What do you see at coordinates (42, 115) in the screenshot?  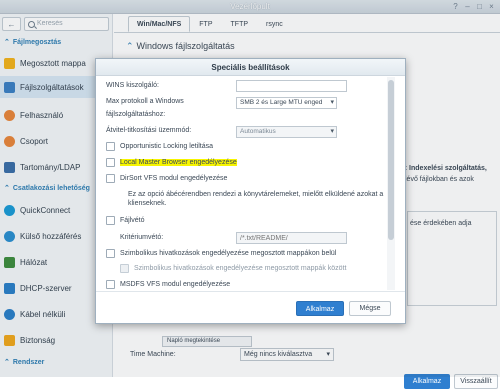 I see `sidebar-item-label: Felhasználó` at bounding box center [42, 115].